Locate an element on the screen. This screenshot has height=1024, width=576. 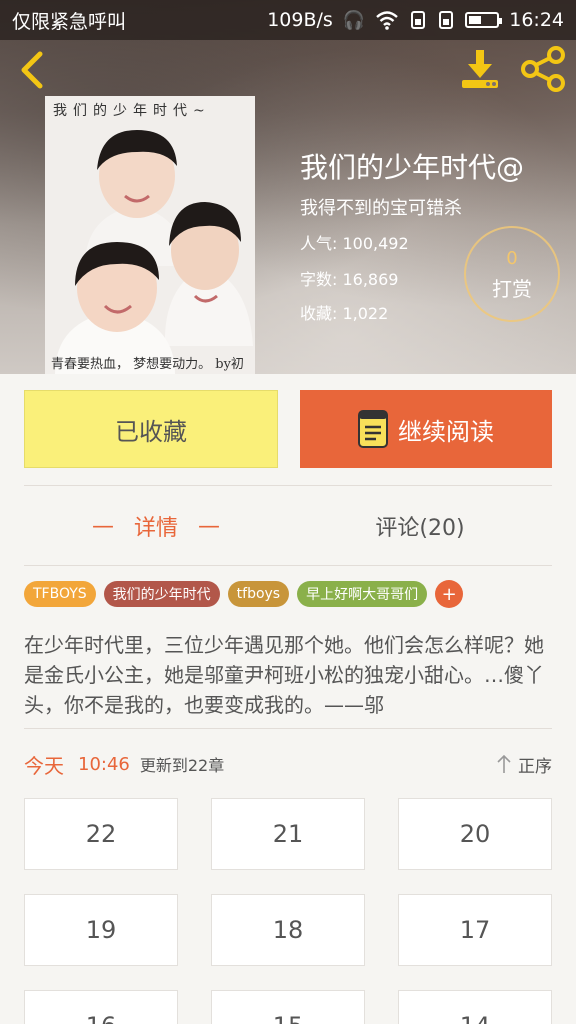
continue-reading-button: 继续阅读 is located at coordinates (426, 429).